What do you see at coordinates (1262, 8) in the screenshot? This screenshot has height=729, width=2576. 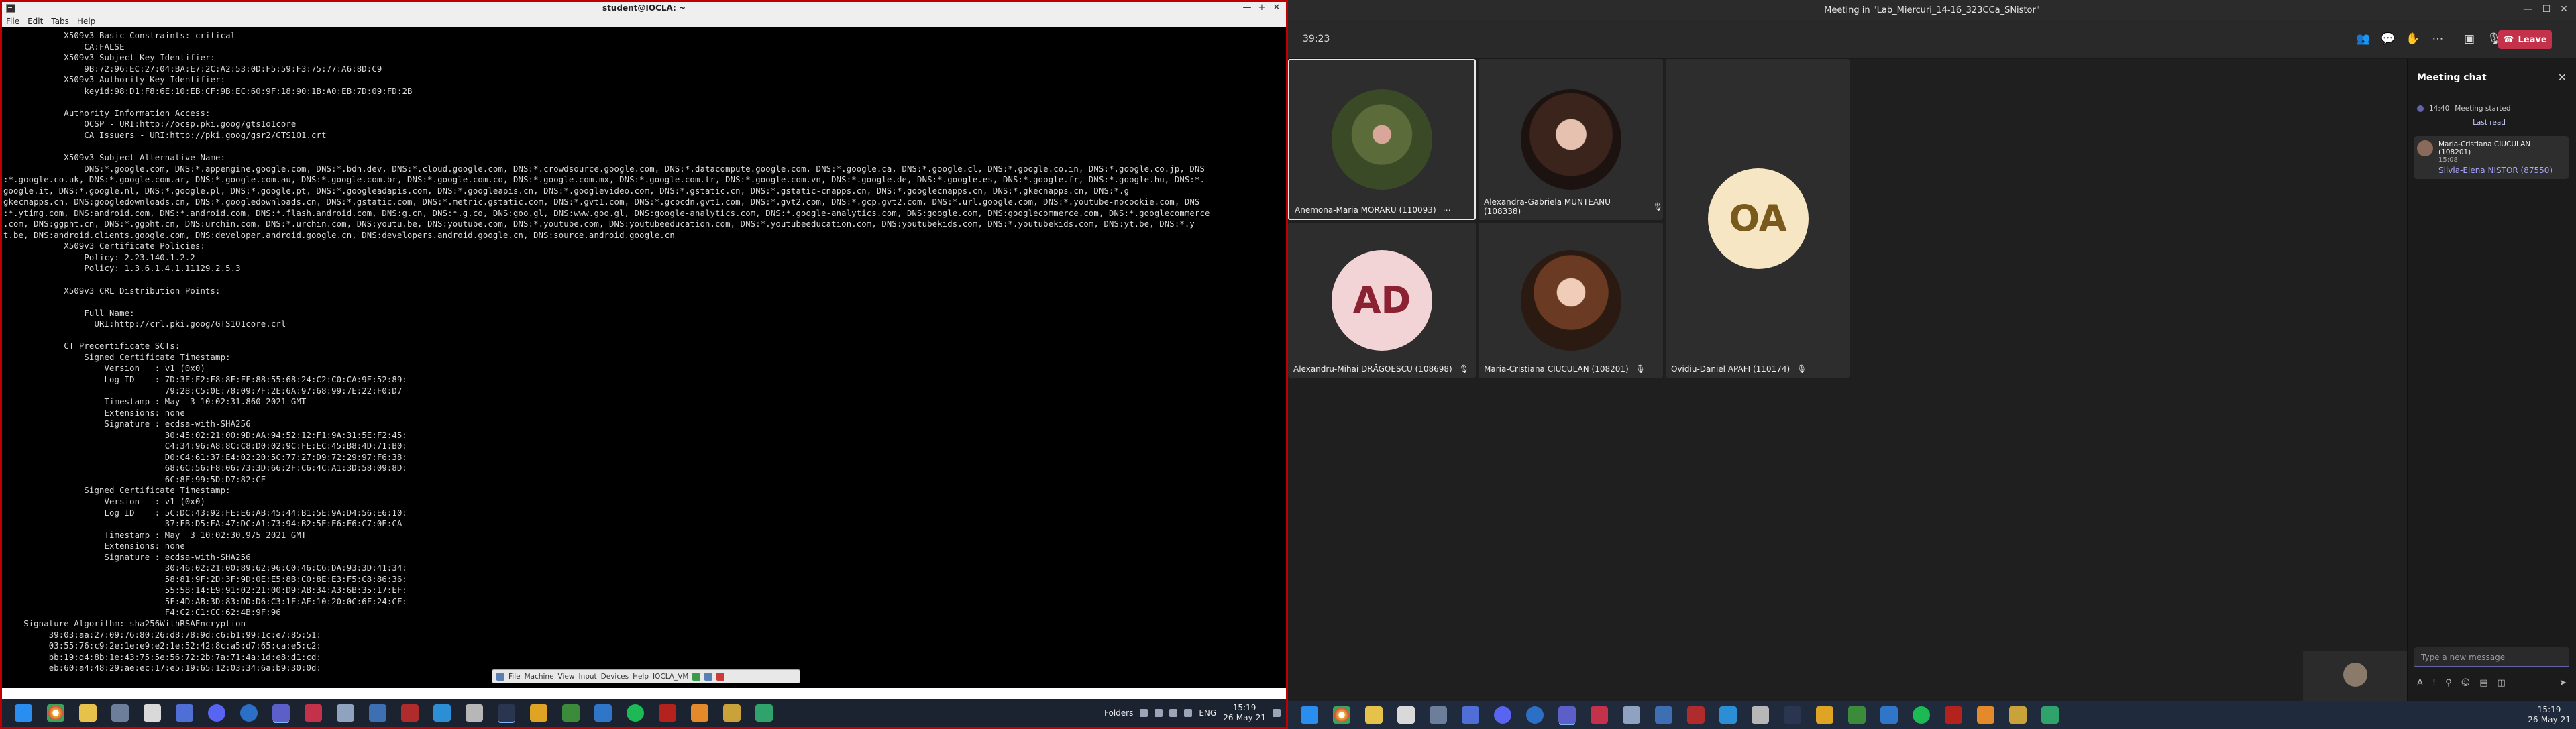 I see `maximize-icon: +` at bounding box center [1262, 8].